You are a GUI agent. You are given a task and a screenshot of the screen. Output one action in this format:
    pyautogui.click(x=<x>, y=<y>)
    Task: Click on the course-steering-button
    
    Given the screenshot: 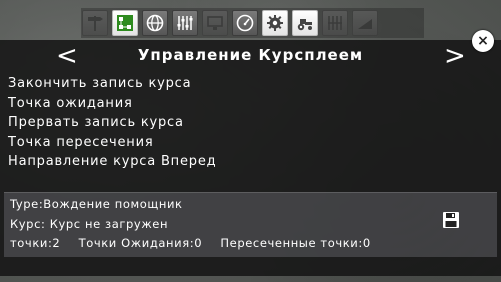 What is the action you would take?
    pyautogui.click(x=125, y=23)
    